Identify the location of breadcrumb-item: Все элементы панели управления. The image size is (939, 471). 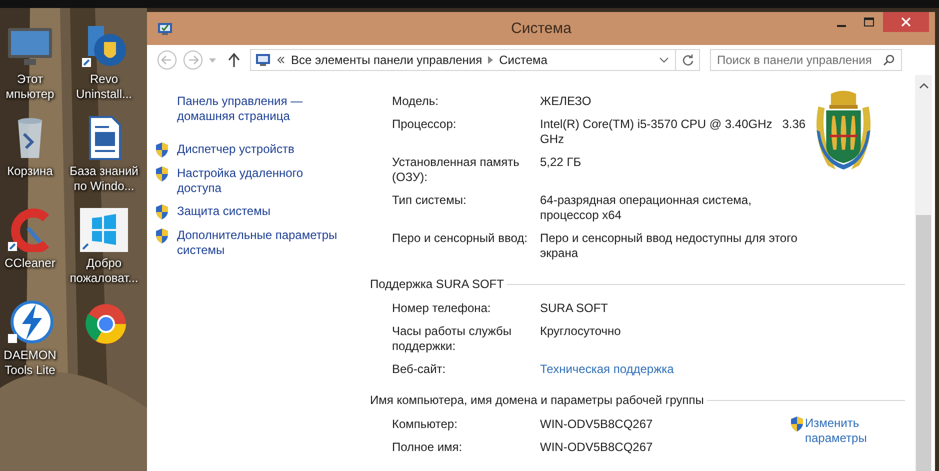
(386, 60).